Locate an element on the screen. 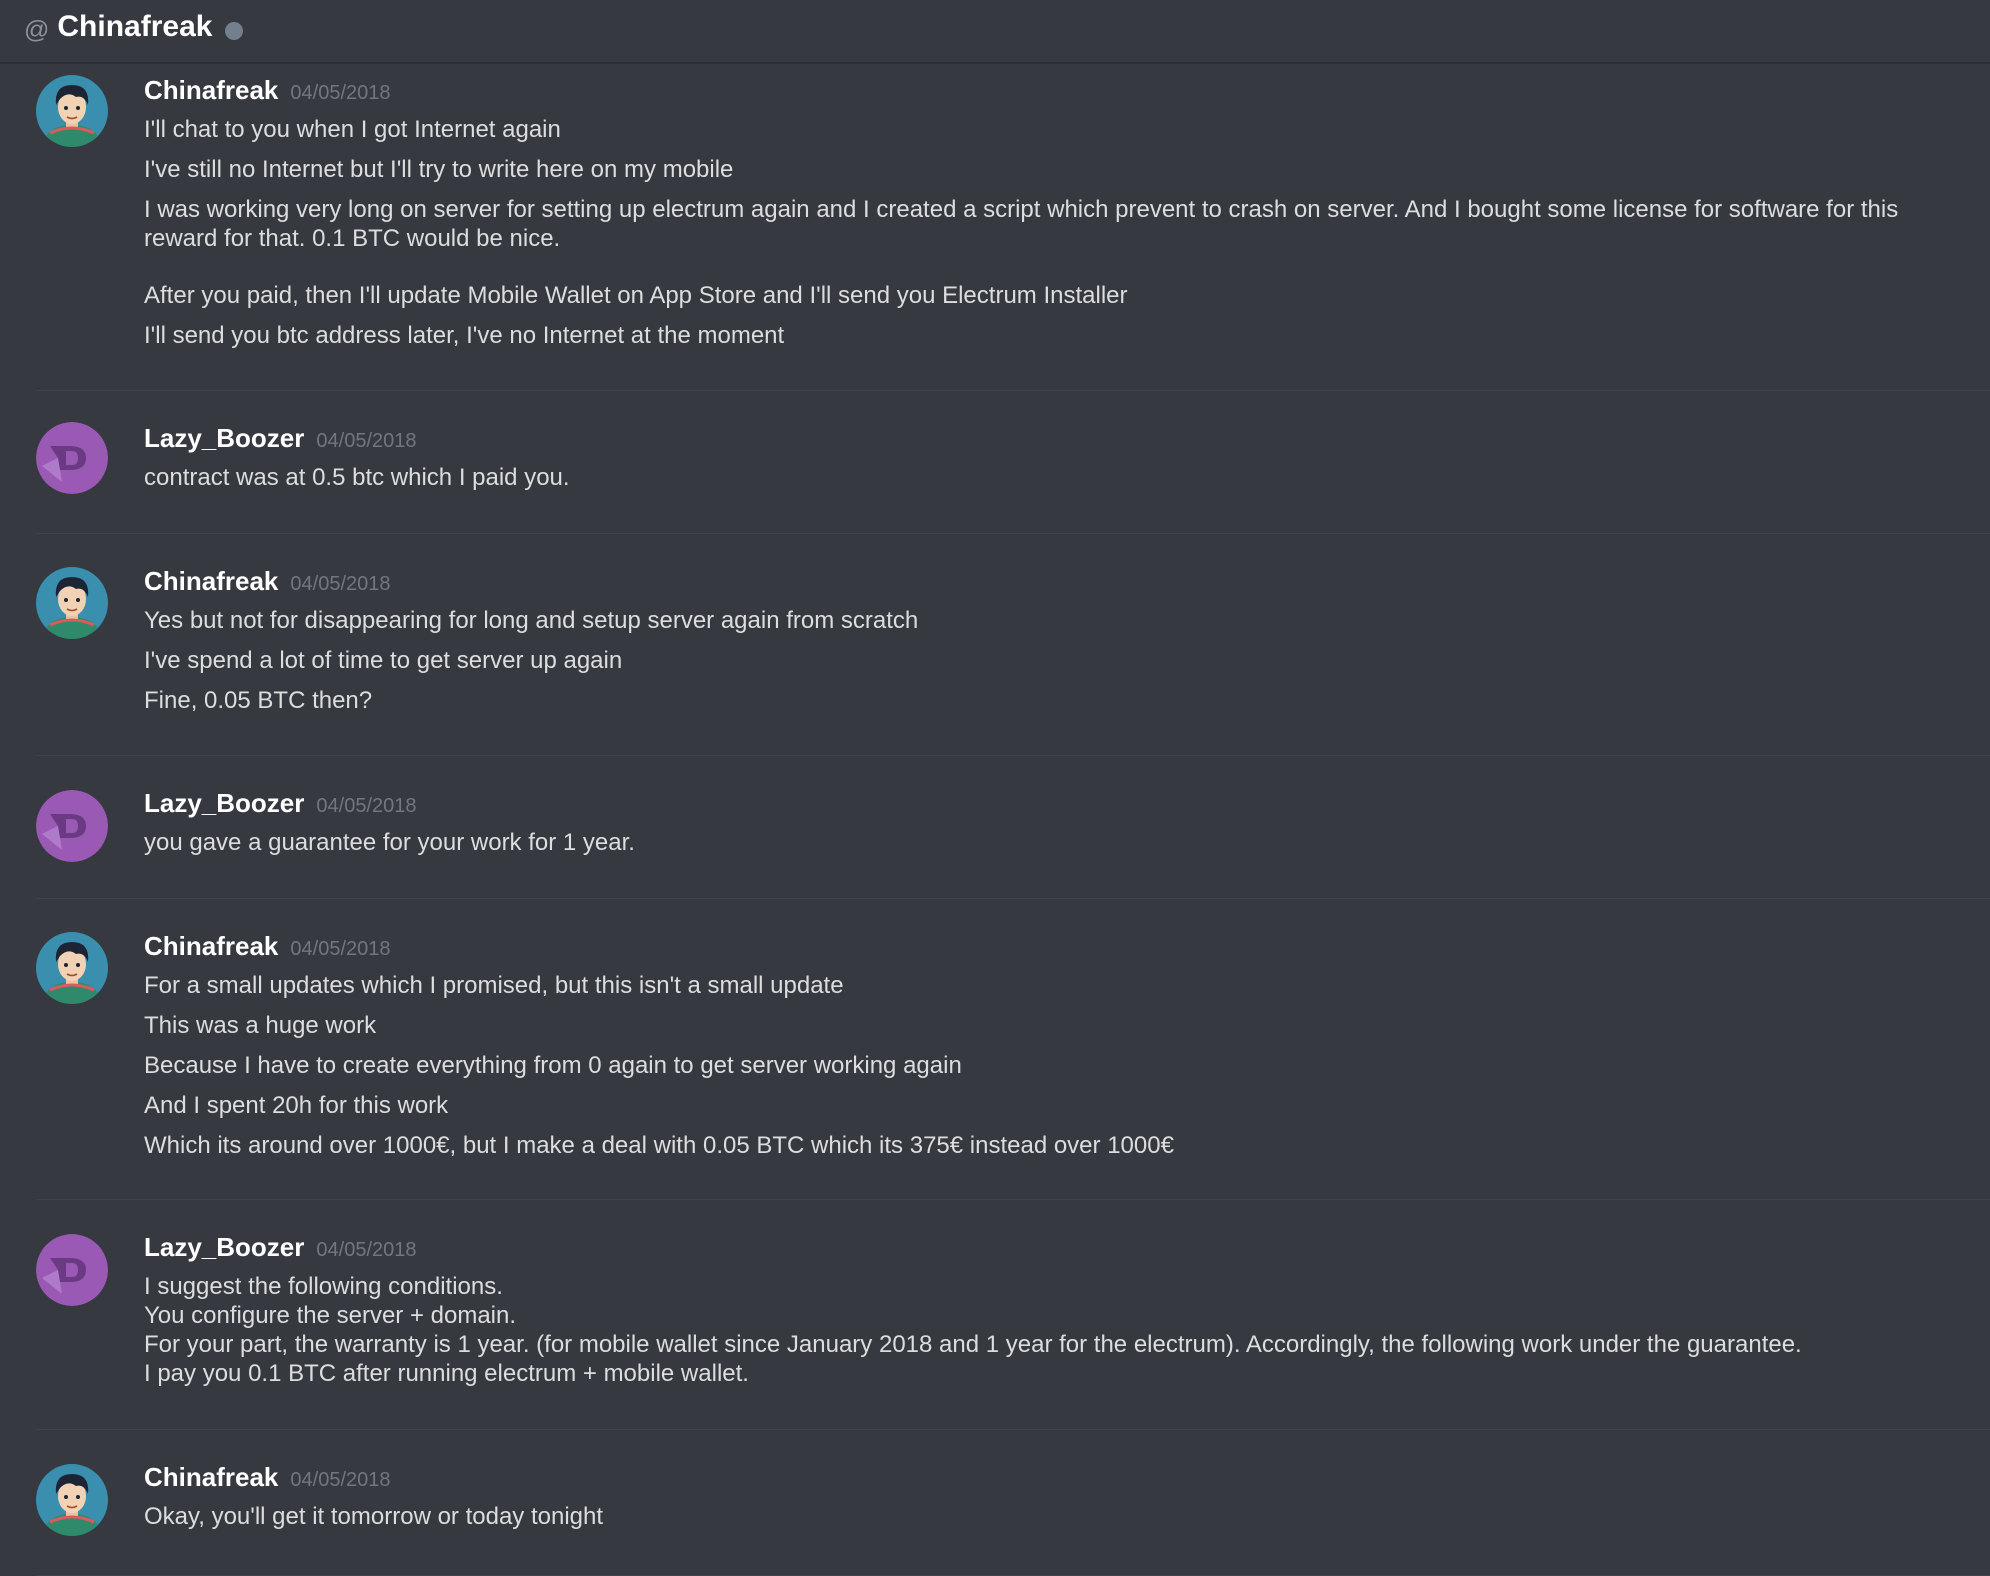 The height and width of the screenshot is (1576, 1990). message-text: reward for that. 0.1 BTC would be nice. is located at coordinates (352, 238).